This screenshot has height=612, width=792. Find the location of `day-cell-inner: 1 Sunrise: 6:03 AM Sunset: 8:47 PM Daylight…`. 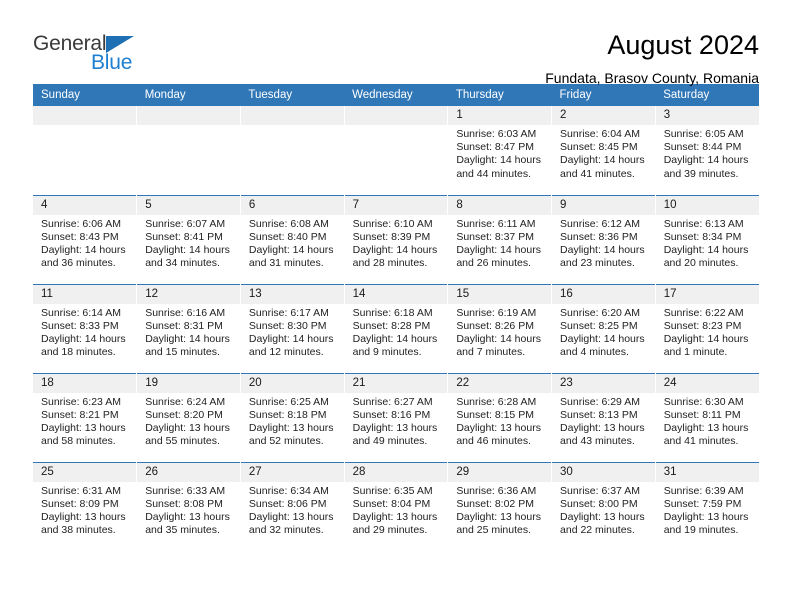

day-cell-inner: 1 Sunrise: 6:03 AM Sunset: 8:47 PM Daylight… is located at coordinates (500, 150).